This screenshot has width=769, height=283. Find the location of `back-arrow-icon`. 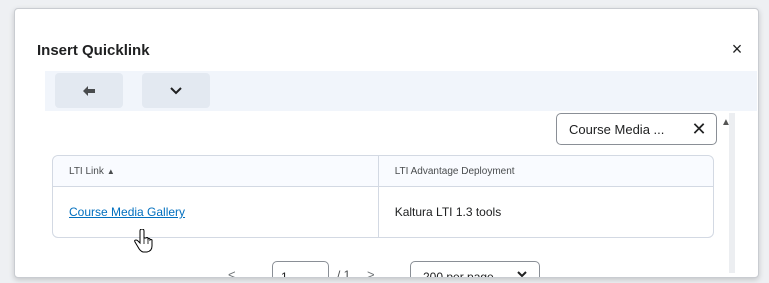

back-arrow-icon is located at coordinates (89, 90).